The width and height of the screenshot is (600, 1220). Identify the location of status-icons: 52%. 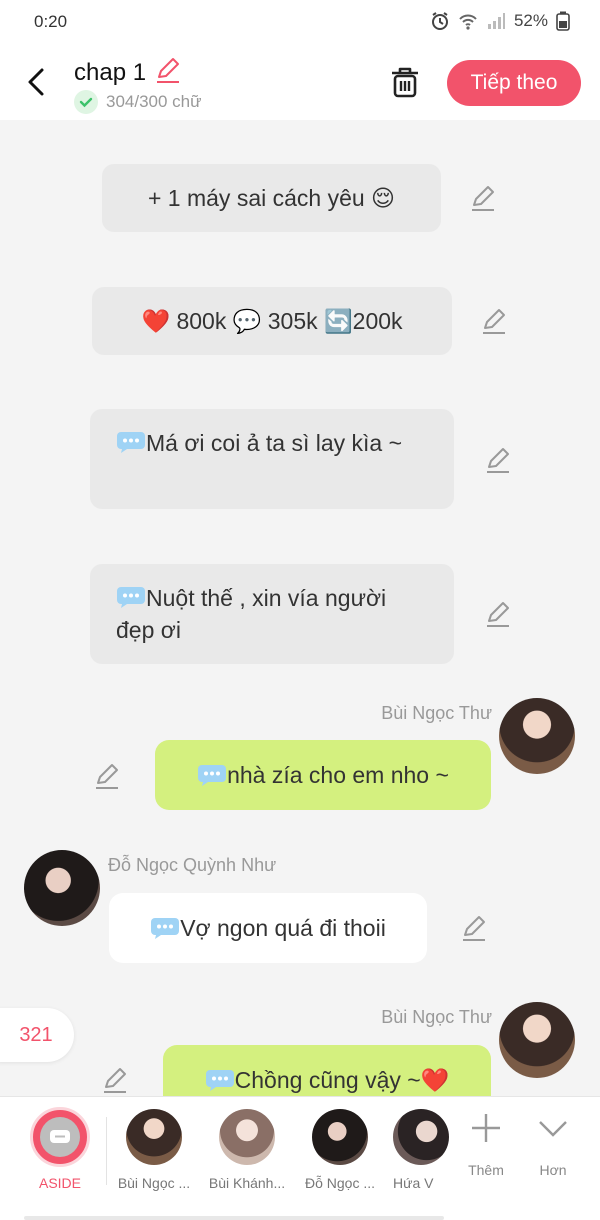
(500, 21).